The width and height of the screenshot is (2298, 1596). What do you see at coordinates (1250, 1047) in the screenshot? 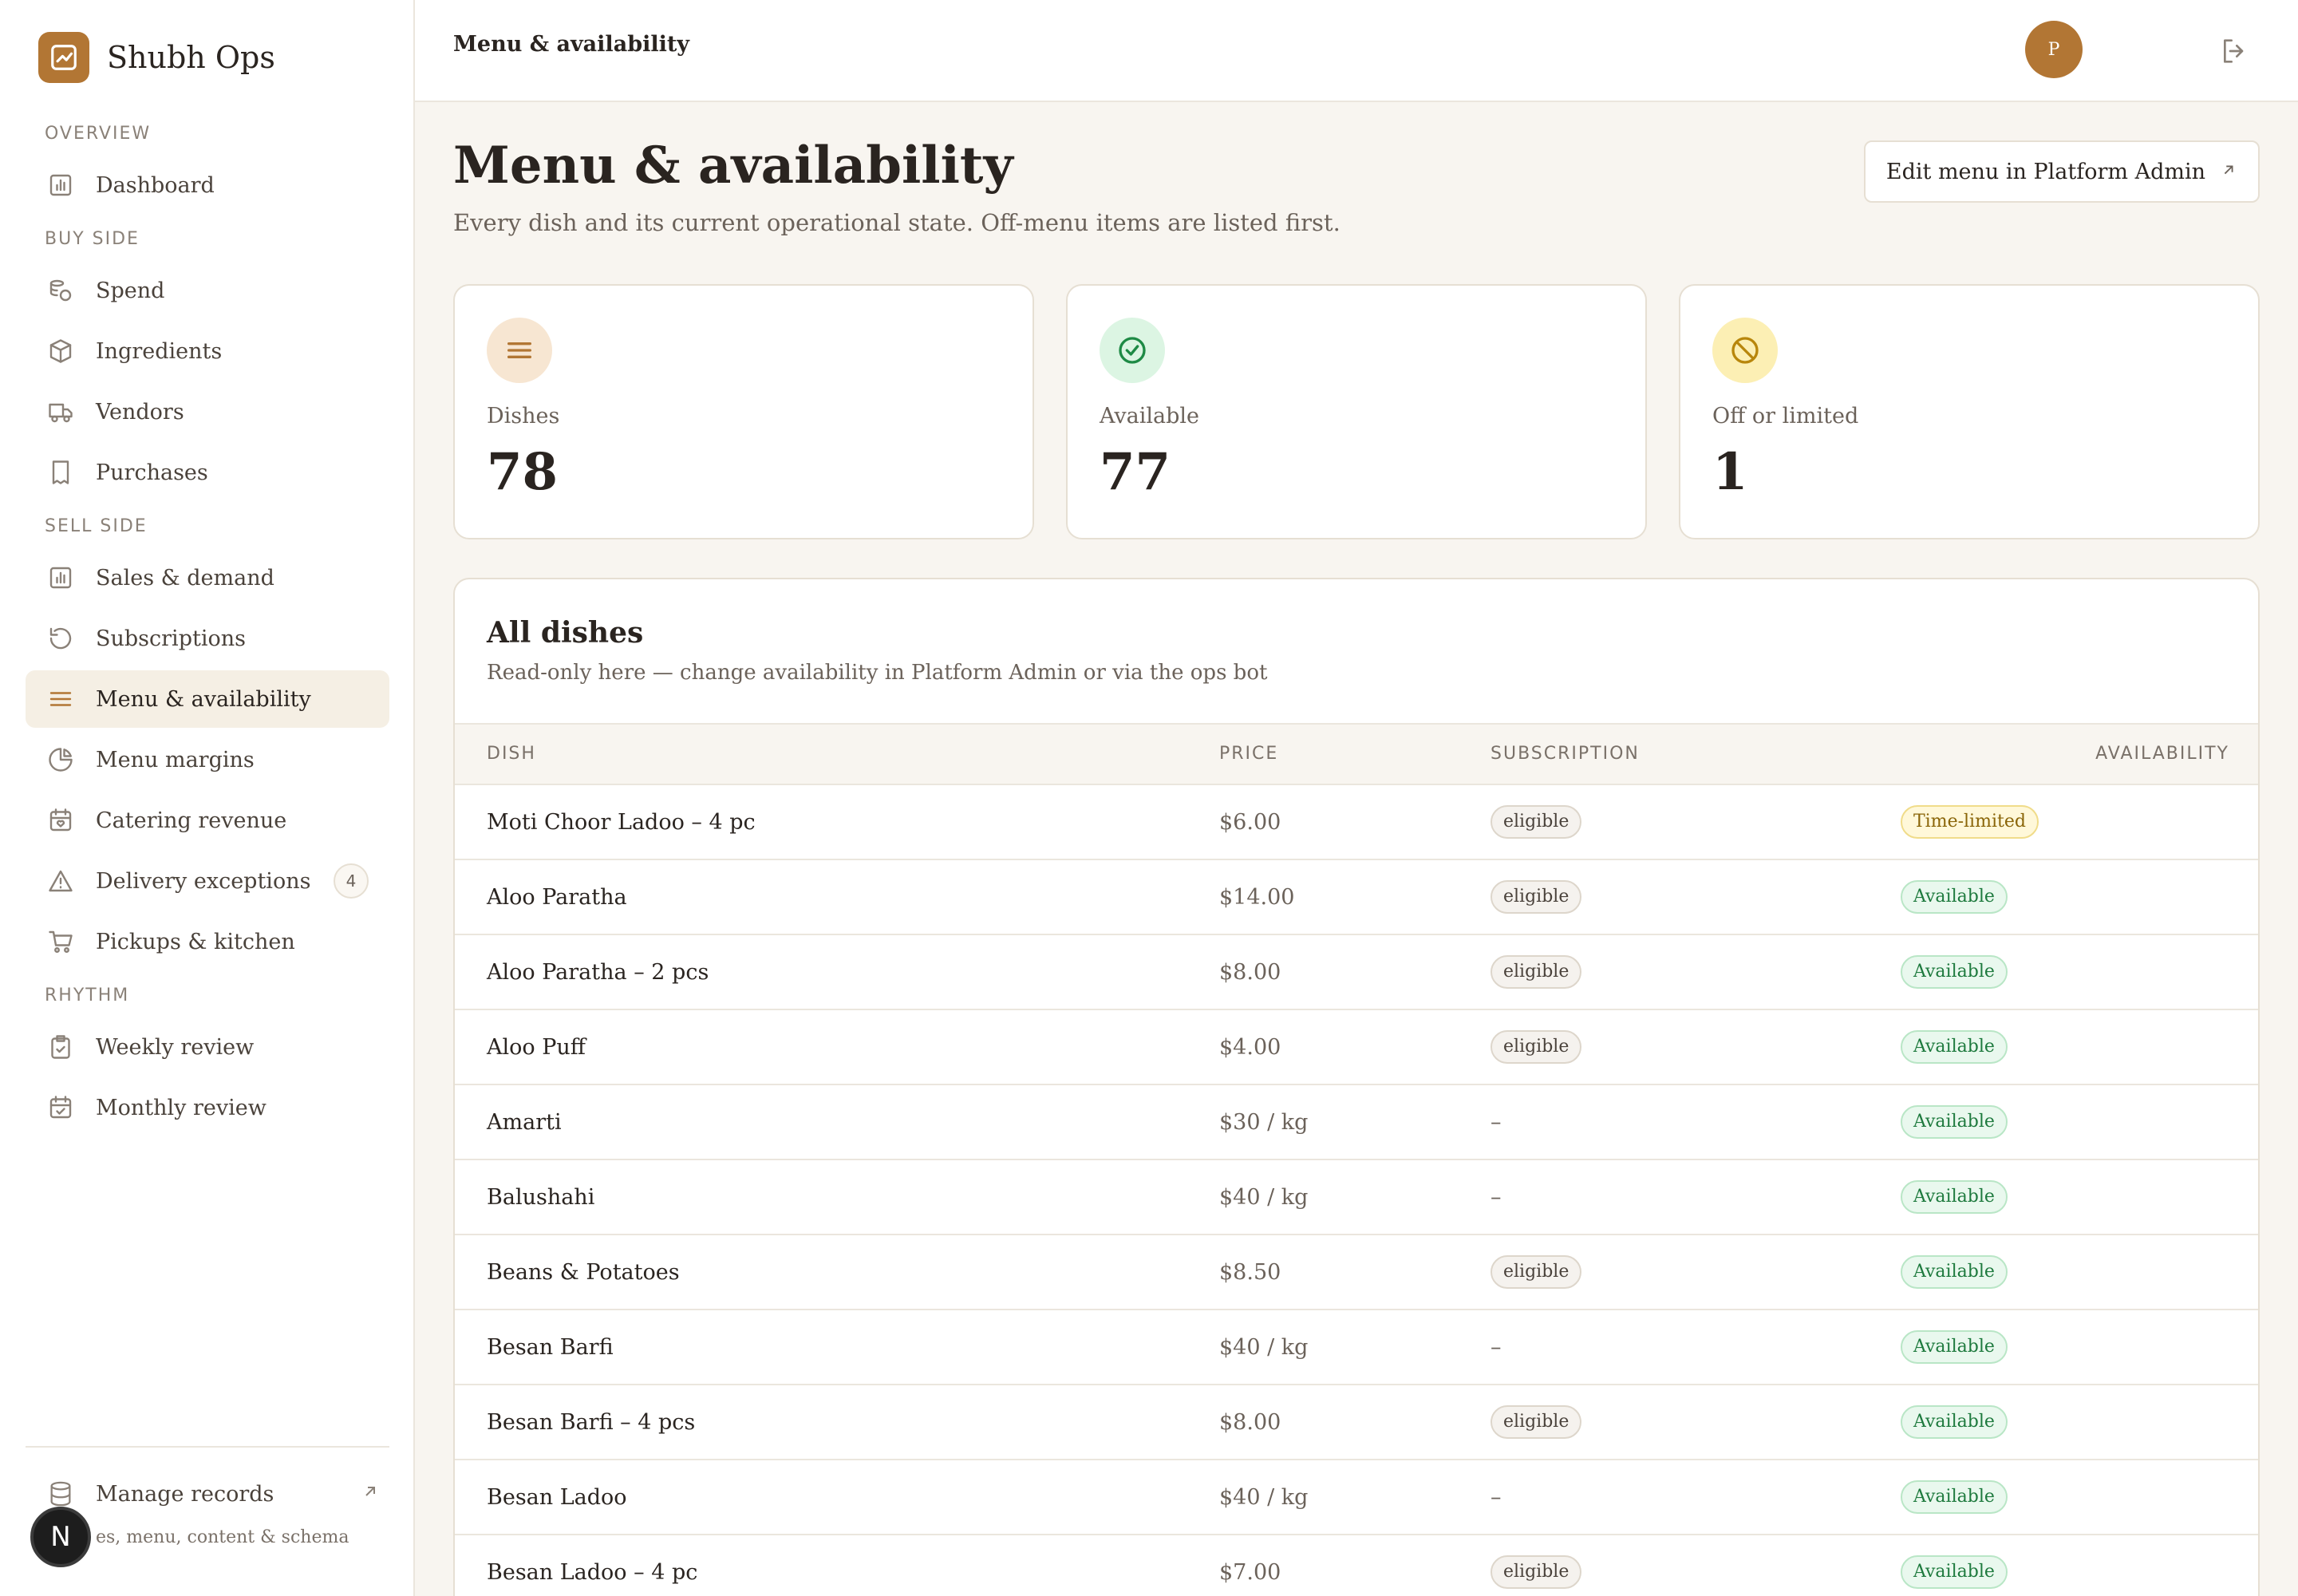
I see `dish-price: $4.00` at bounding box center [1250, 1047].